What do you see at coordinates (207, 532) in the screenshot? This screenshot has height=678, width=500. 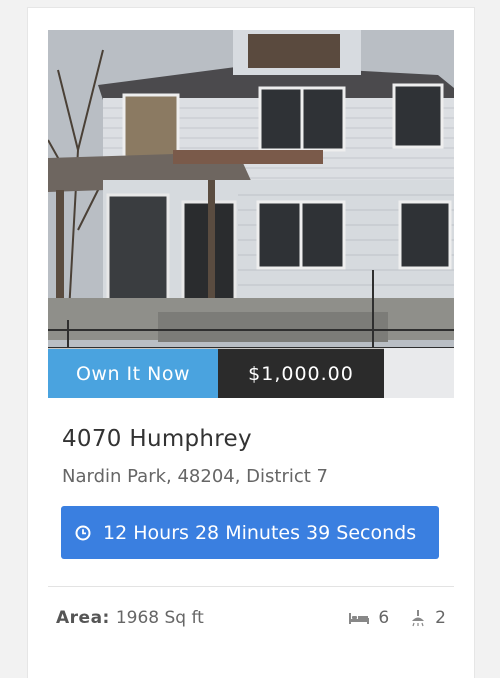 I see `timer-minutes: 28` at bounding box center [207, 532].